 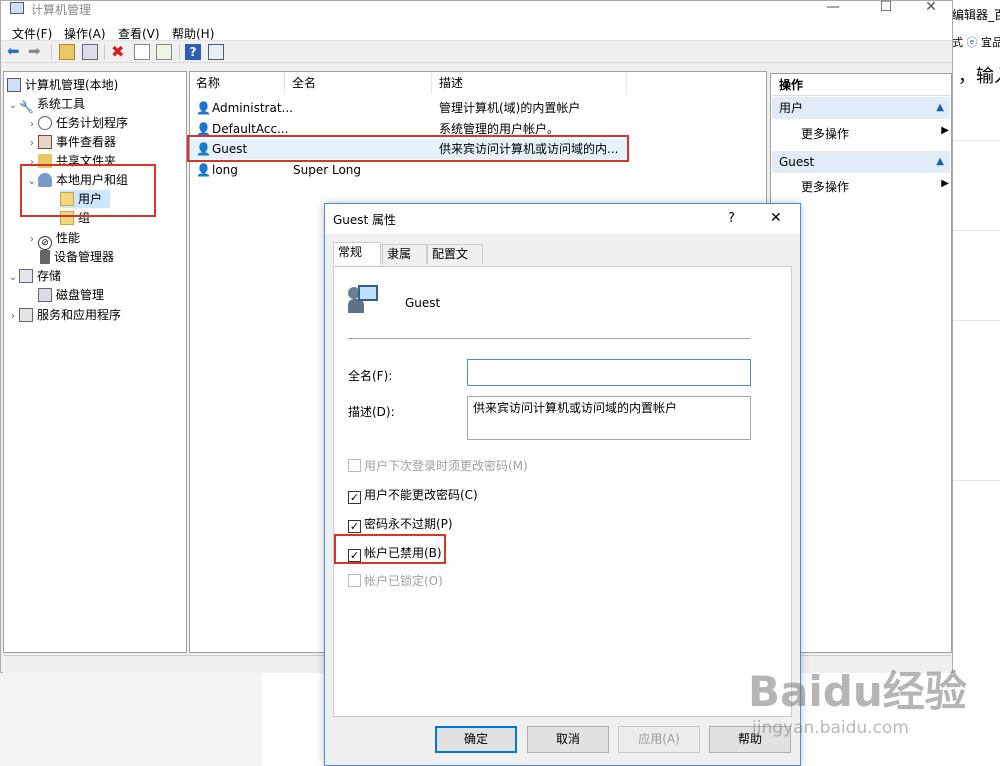 What do you see at coordinates (395, 582) in the screenshot?
I see `checkbox-account-locked: 帐户已锁定(O)` at bounding box center [395, 582].